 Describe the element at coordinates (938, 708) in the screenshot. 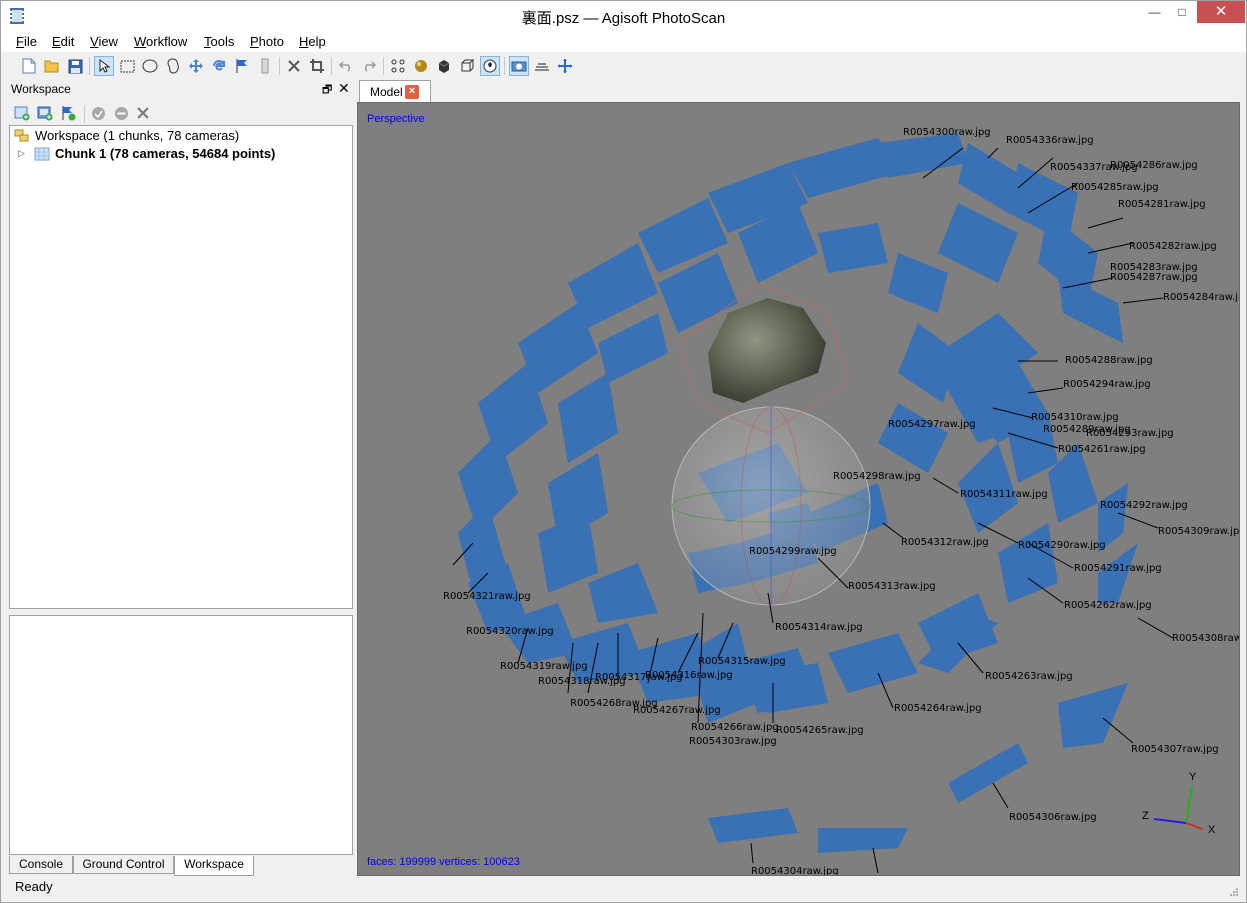

I see `camera-label: R0054264raw.jpg` at that location.